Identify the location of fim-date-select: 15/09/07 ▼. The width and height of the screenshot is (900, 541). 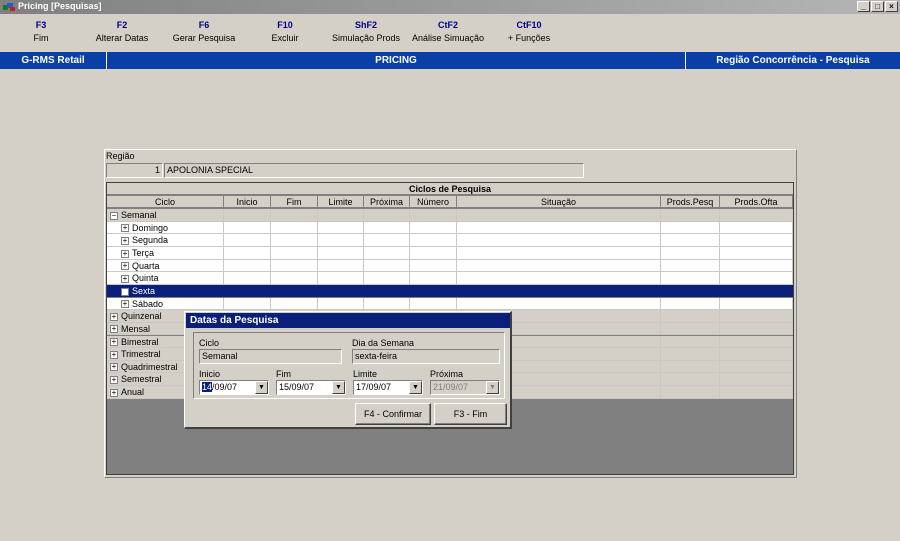
(311, 387).